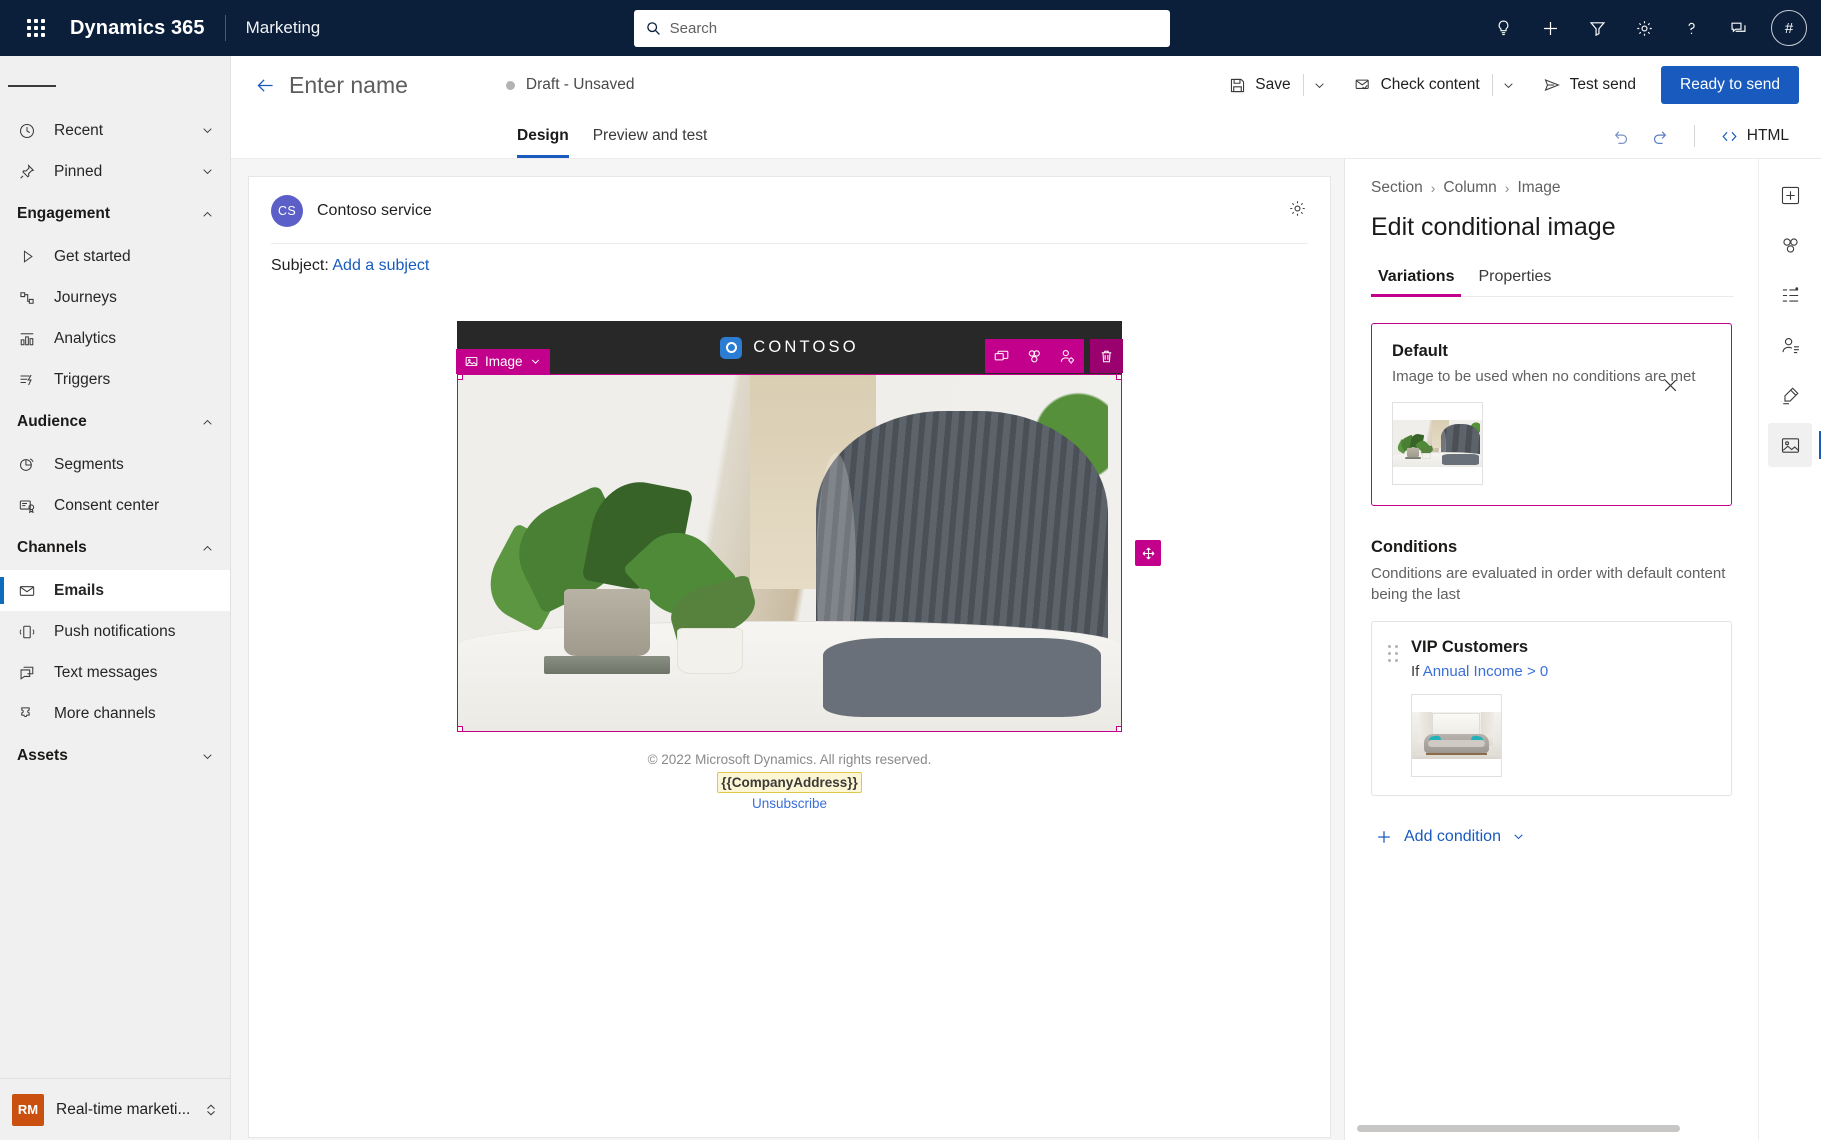  I want to click on default-variation-thumbnail, so click(1437, 443).